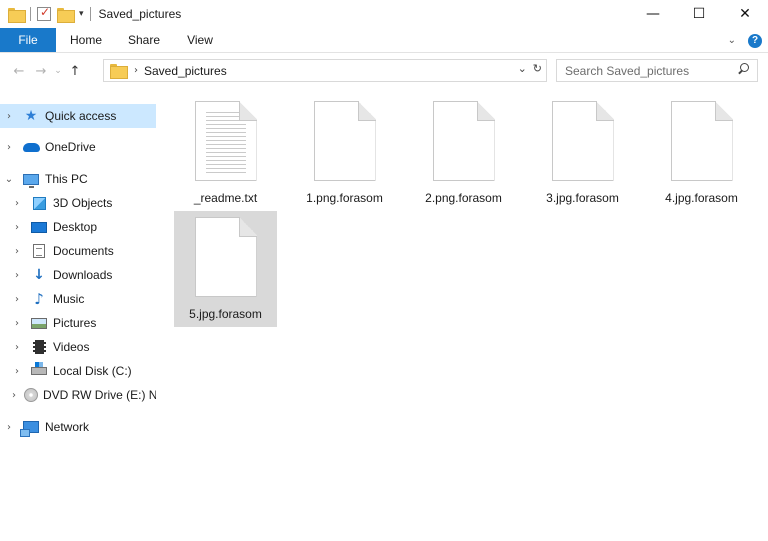  I want to click on text-file-icon, so click(226, 142).